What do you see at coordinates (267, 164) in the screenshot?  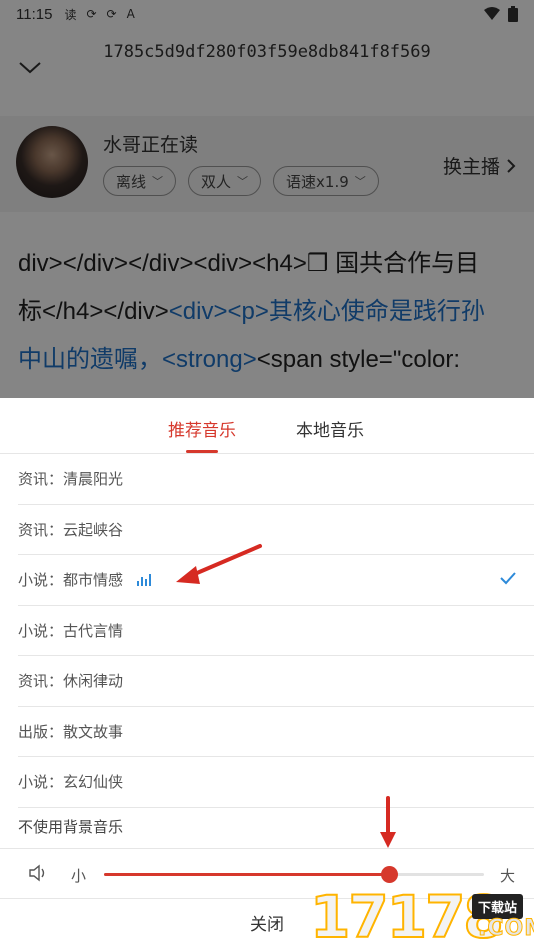 I see `anchor-card: 水哥正在读 离线 ﹀ 双人 ﹀ 语速x1.9 ﹀ 换主播` at bounding box center [267, 164].